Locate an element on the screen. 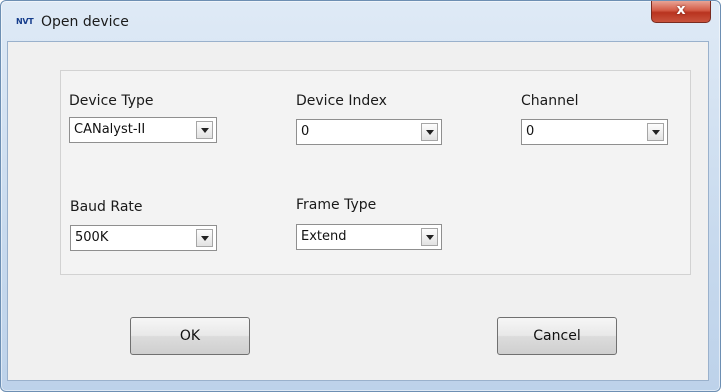 The height and width of the screenshot is (392, 721). close-icon: x is located at coordinates (681, 10).